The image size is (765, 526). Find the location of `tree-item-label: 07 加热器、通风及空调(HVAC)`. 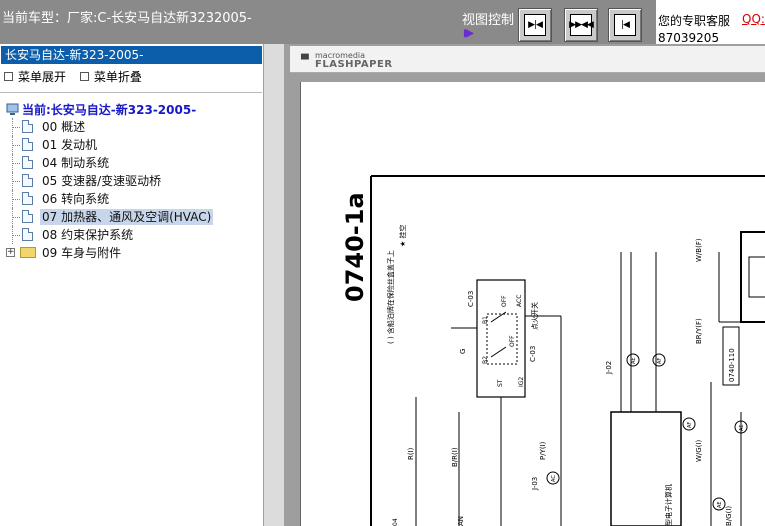

tree-item-label: 07 加热器、通风及空调(HVAC) is located at coordinates (127, 217).